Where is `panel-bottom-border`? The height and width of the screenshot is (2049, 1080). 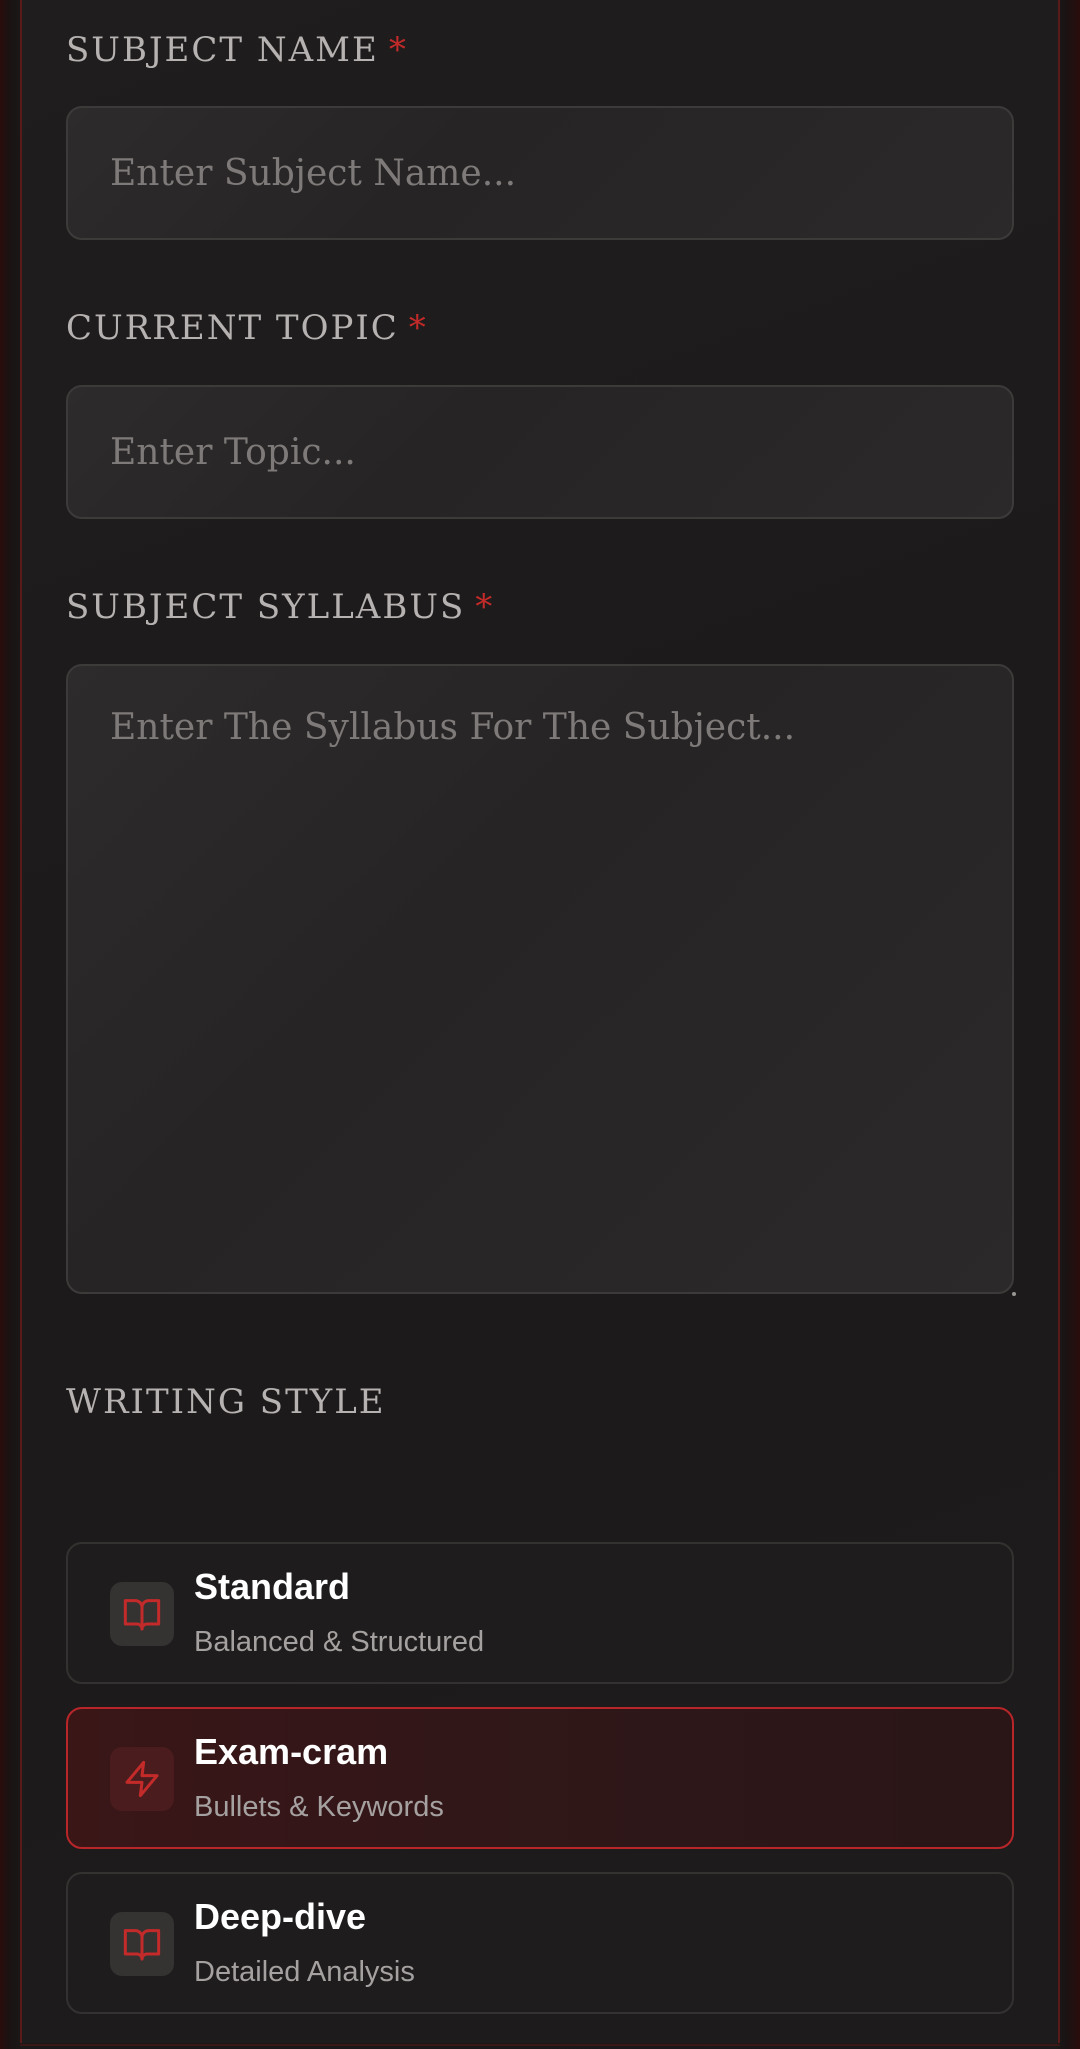 panel-bottom-border is located at coordinates (540, 2045).